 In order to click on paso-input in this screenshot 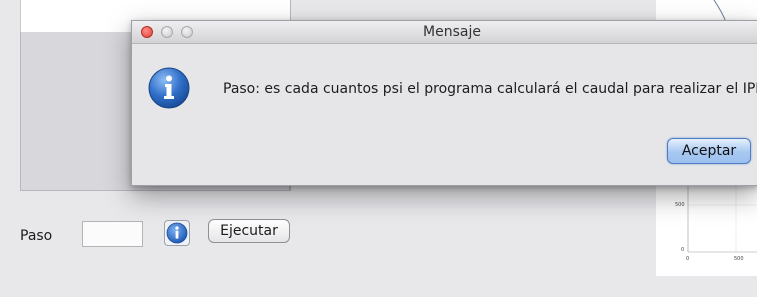, I will do `click(112, 234)`.